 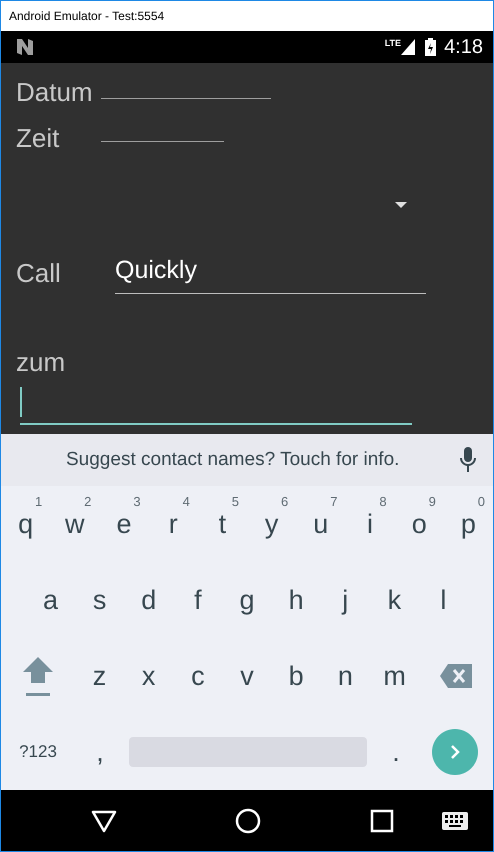 I want to click on nougat-logo-icon, so click(x=25, y=47).